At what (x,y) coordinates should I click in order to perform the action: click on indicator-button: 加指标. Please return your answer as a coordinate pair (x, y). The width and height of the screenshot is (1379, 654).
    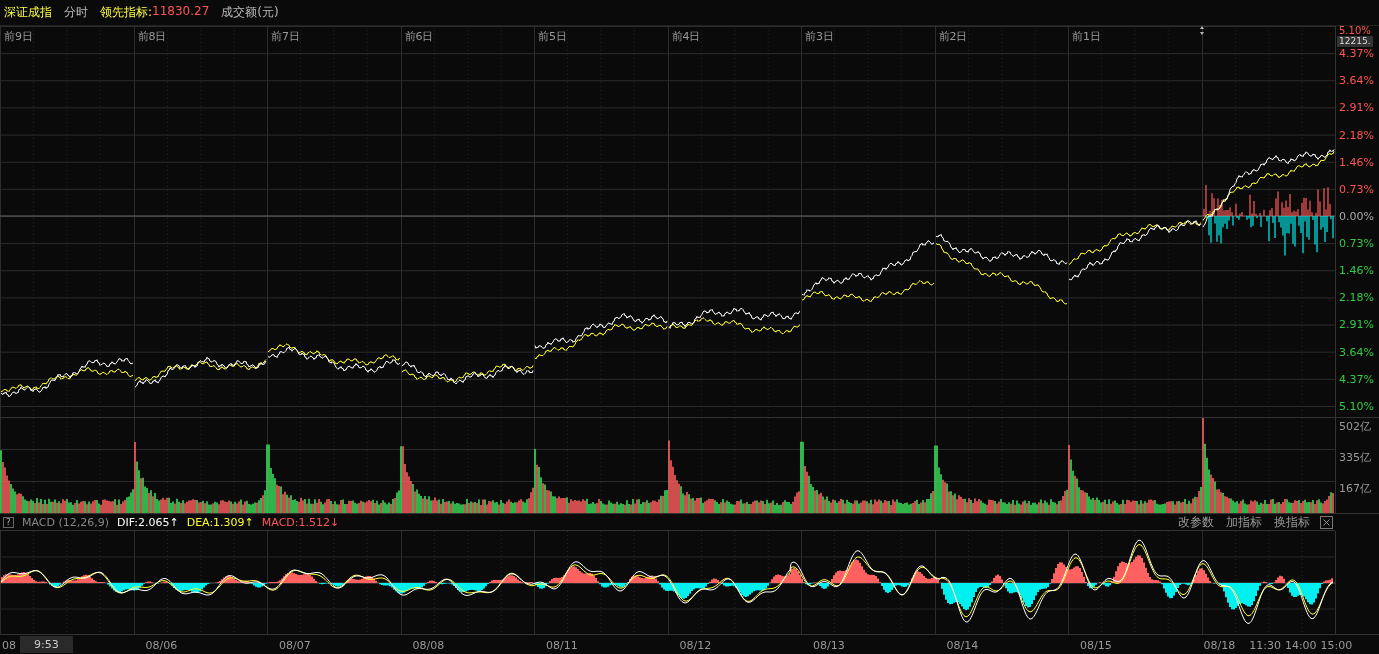
    Looking at the image, I should click on (1244, 522).